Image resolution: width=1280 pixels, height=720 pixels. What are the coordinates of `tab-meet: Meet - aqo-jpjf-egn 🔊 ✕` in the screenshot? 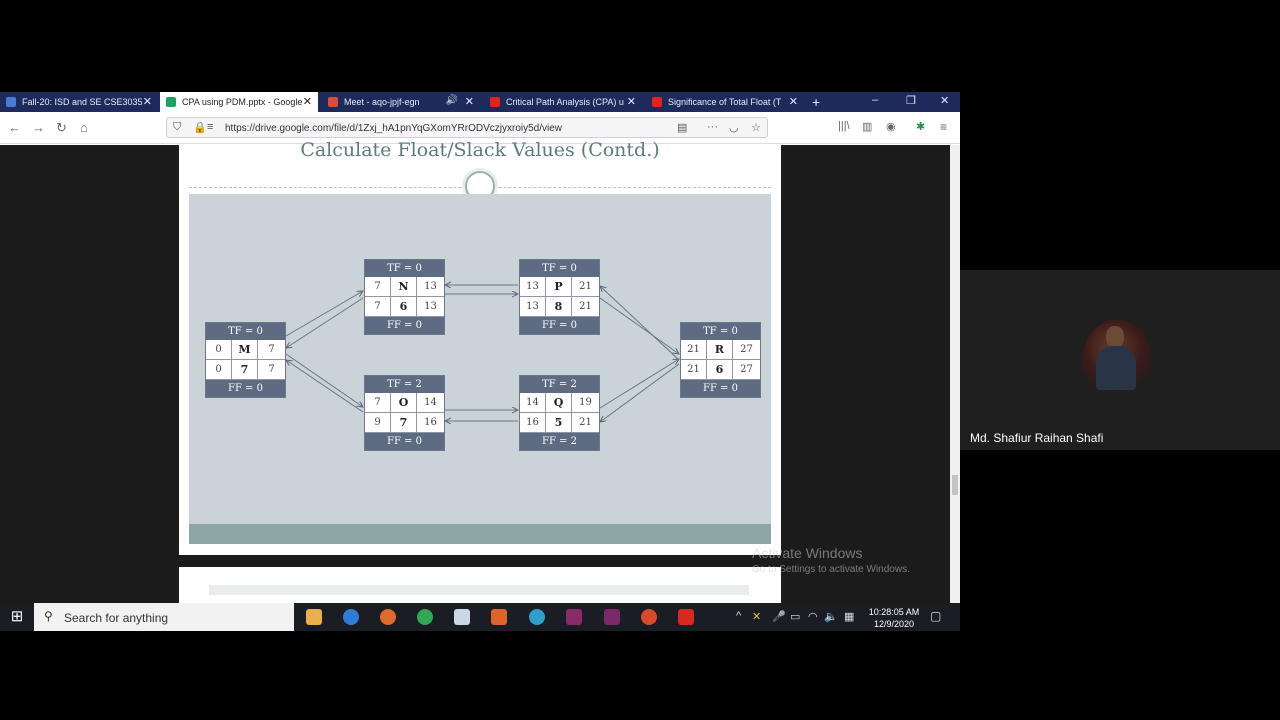 It's located at (401, 102).